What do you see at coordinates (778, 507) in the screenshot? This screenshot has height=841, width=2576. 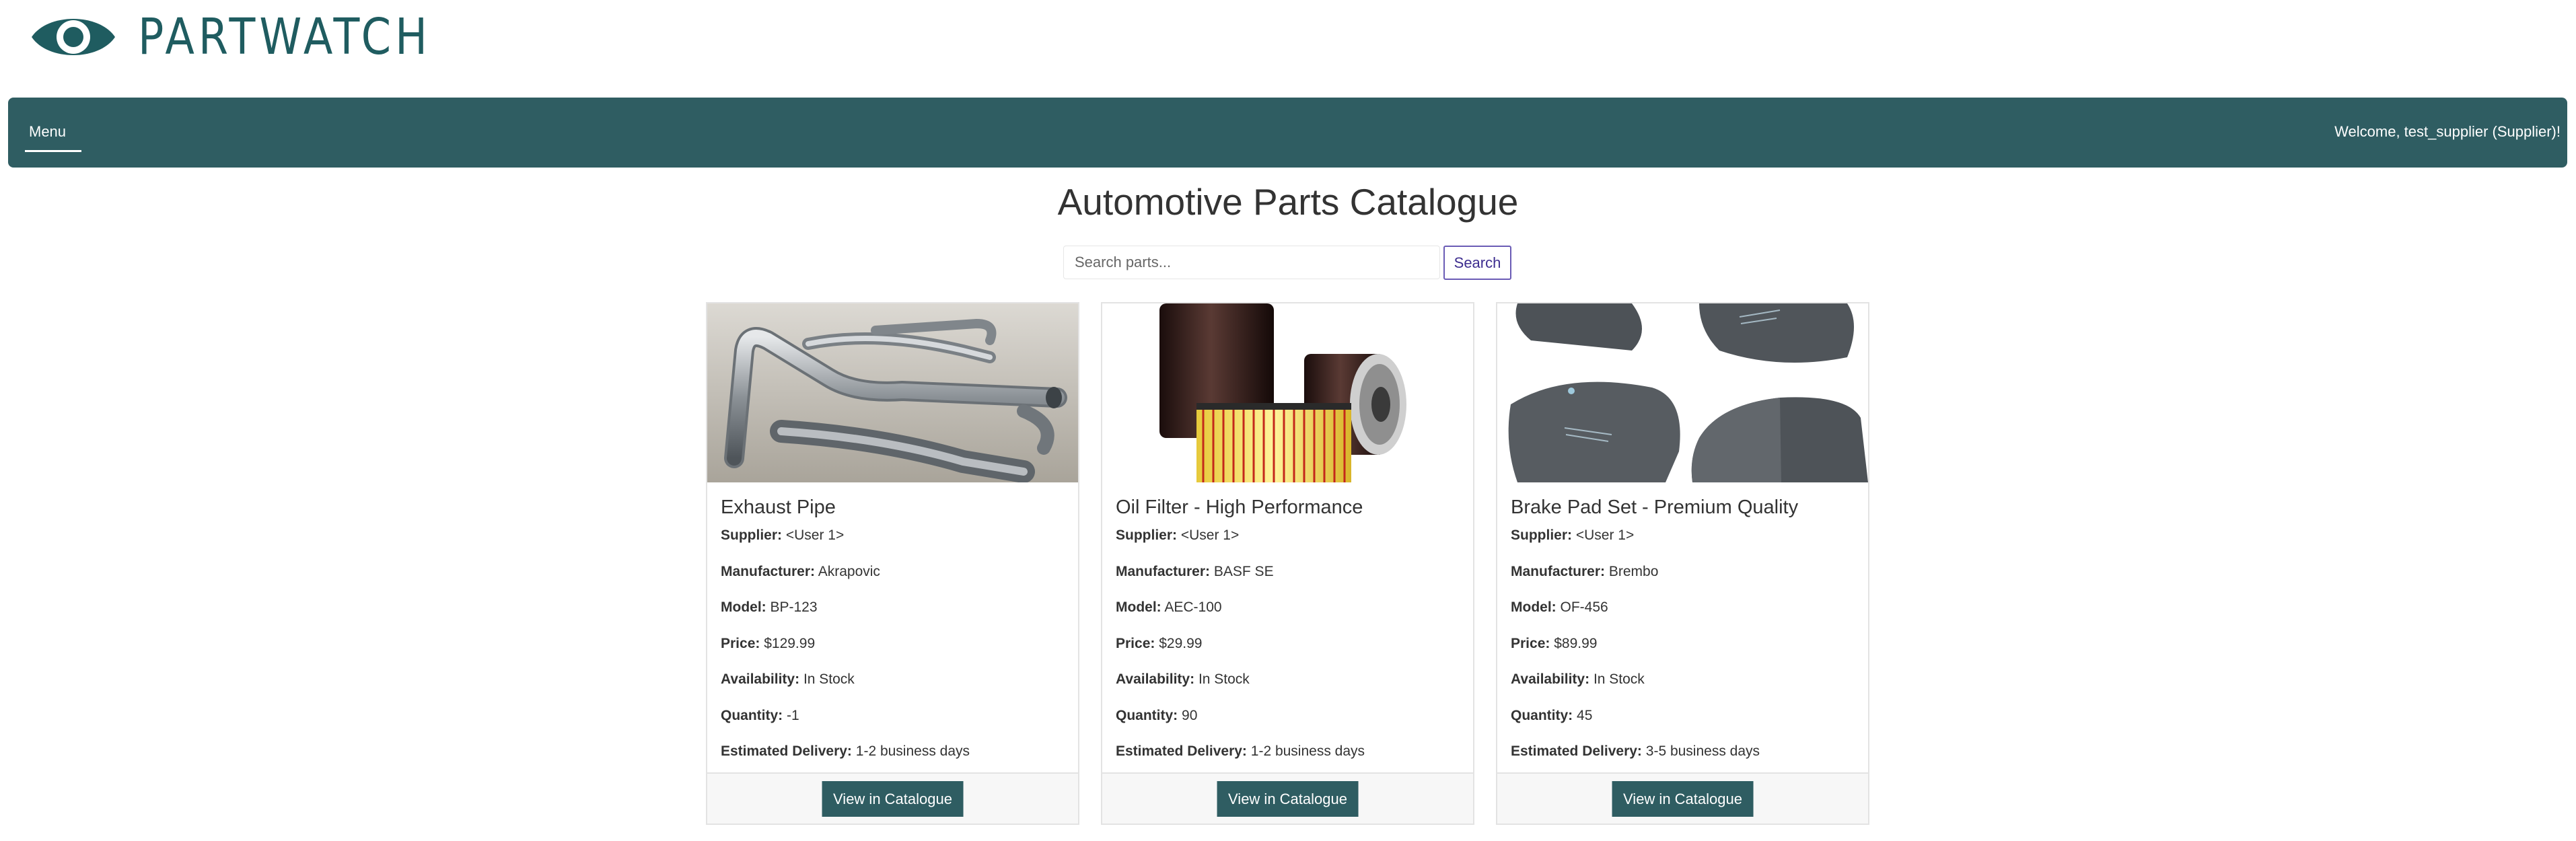 I see `part-title: Exhaust Pipe` at bounding box center [778, 507].